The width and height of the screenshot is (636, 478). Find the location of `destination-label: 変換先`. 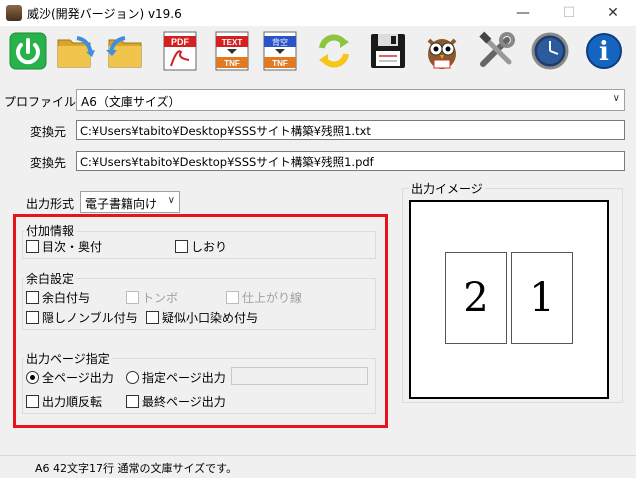

destination-label: 変換先 is located at coordinates (48, 163).